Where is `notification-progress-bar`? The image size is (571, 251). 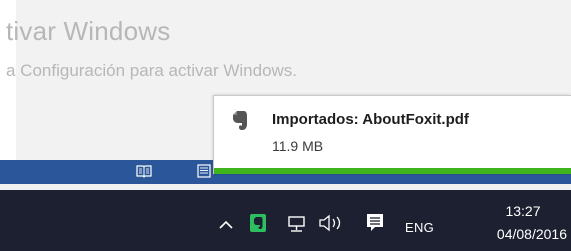
notification-progress-bar is located at coordinates (392, 171).